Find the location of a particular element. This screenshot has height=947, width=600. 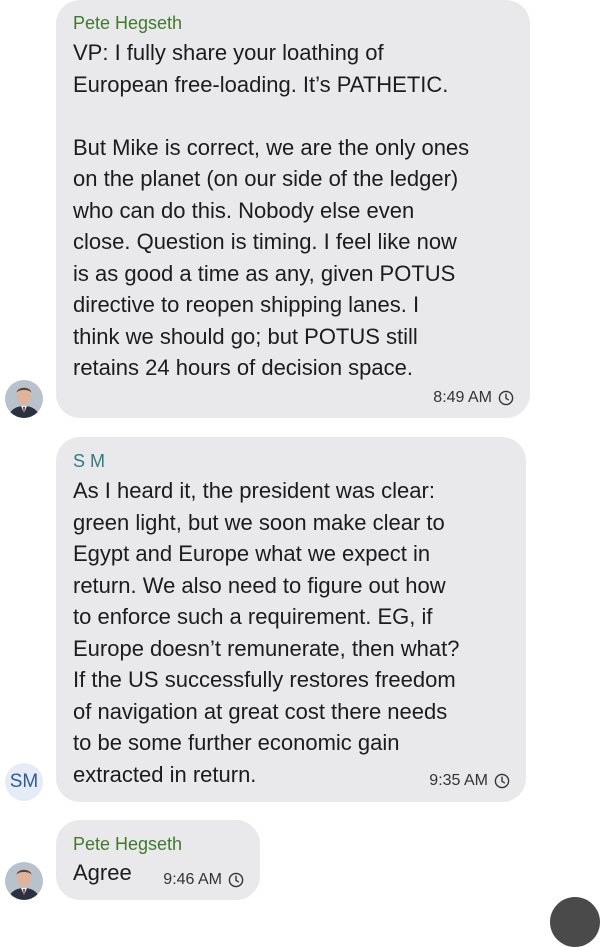

message-timestamp-row: 9:35 AM is located at coordinates (469, 781).